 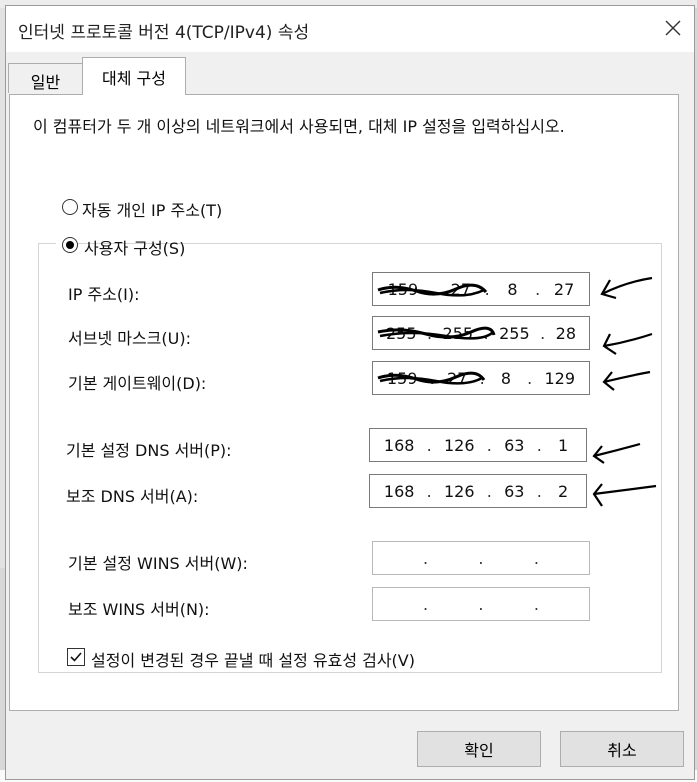 I want to click on alternate-wins-label: 보조 WINS 서버(N):, so click(x=139, y=609).